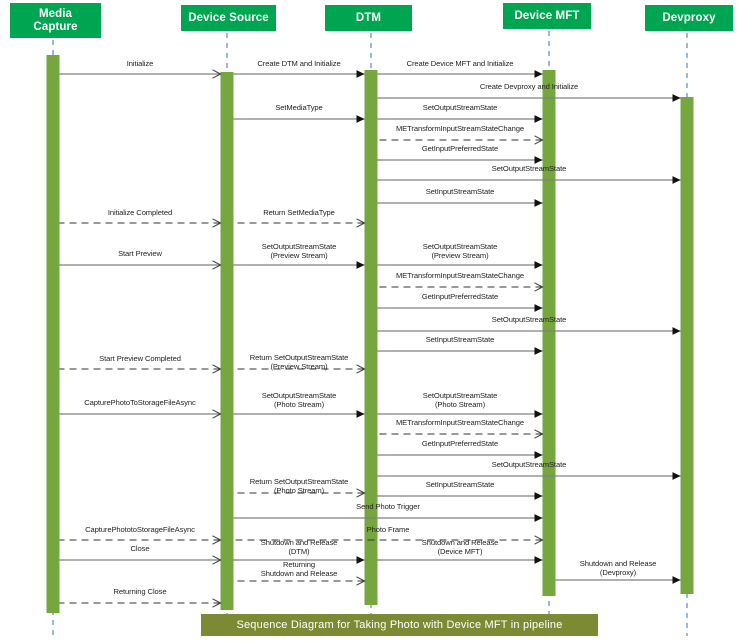  I want to click on activation-bar-media-capture, so click(53, 334).